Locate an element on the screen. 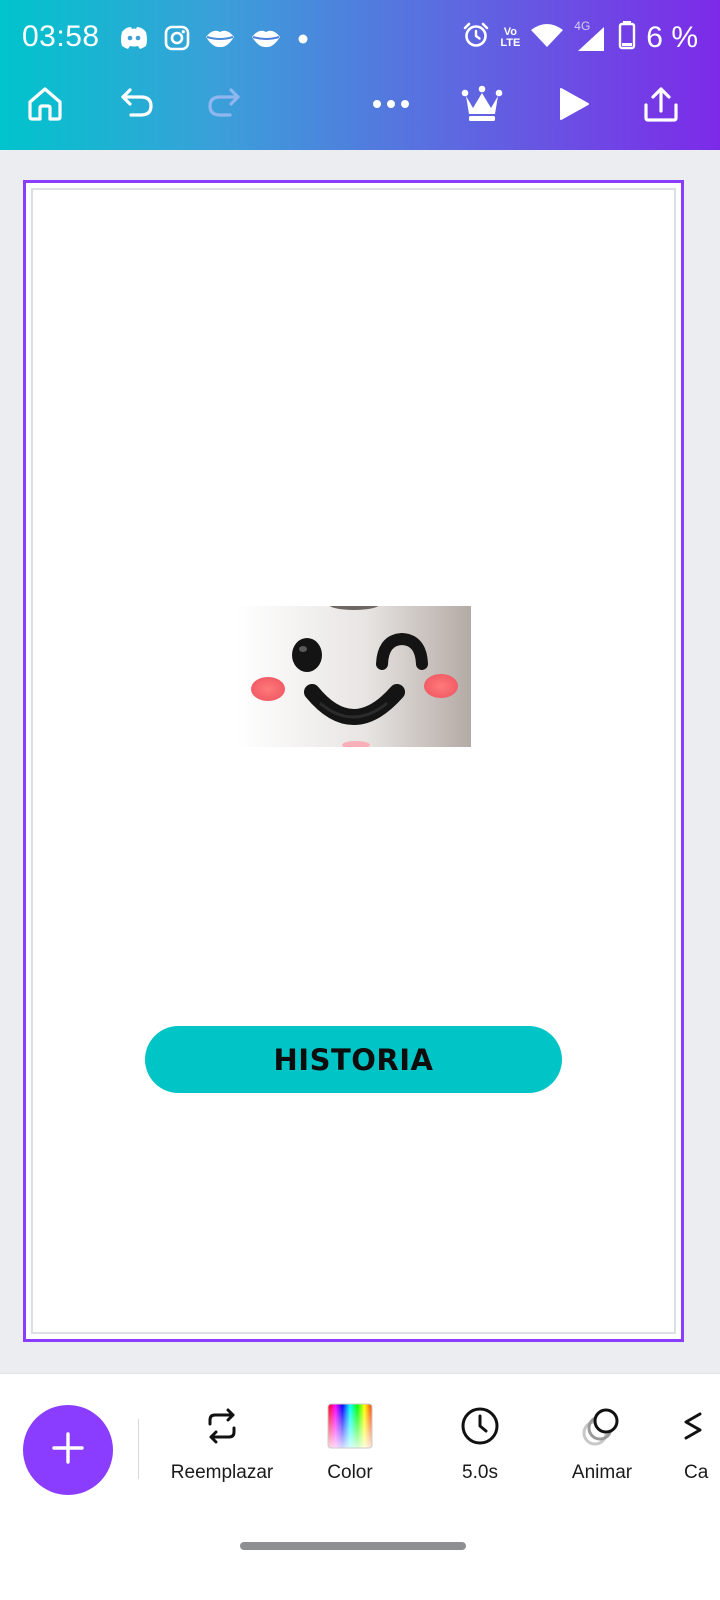  layers-icon is located at coordinates (700, 1426).